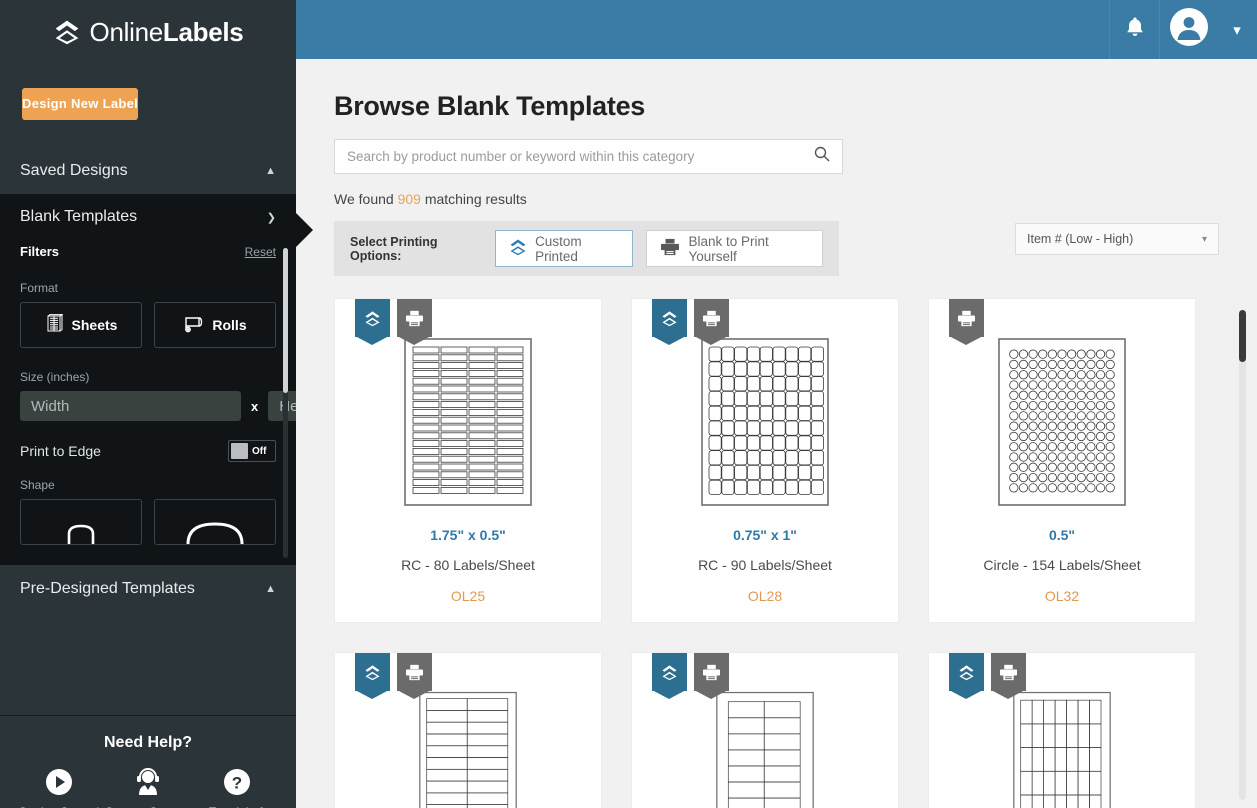  What do you see at coordinates (285, 320) in the screenshot?
I see `filters-scrollbar-thumb` at bounding box center [285, 320].